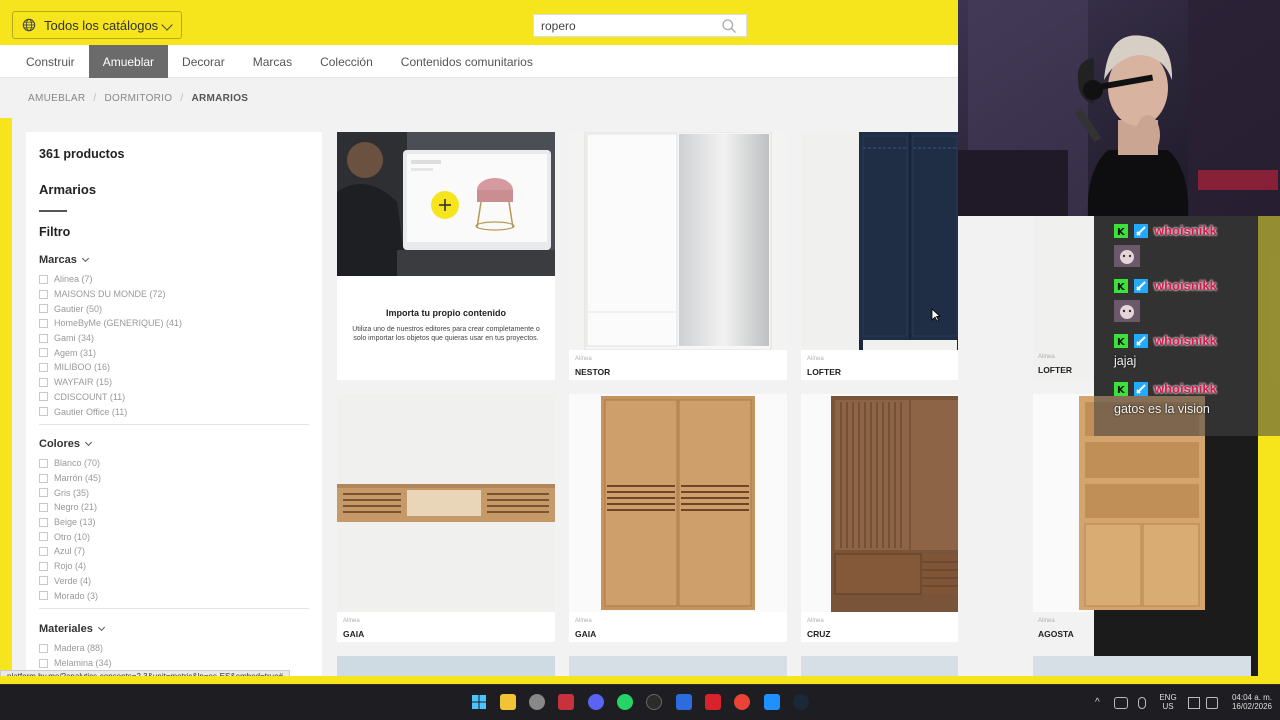  I want to click on filter-group-header: Materiales, so click(174, 629).